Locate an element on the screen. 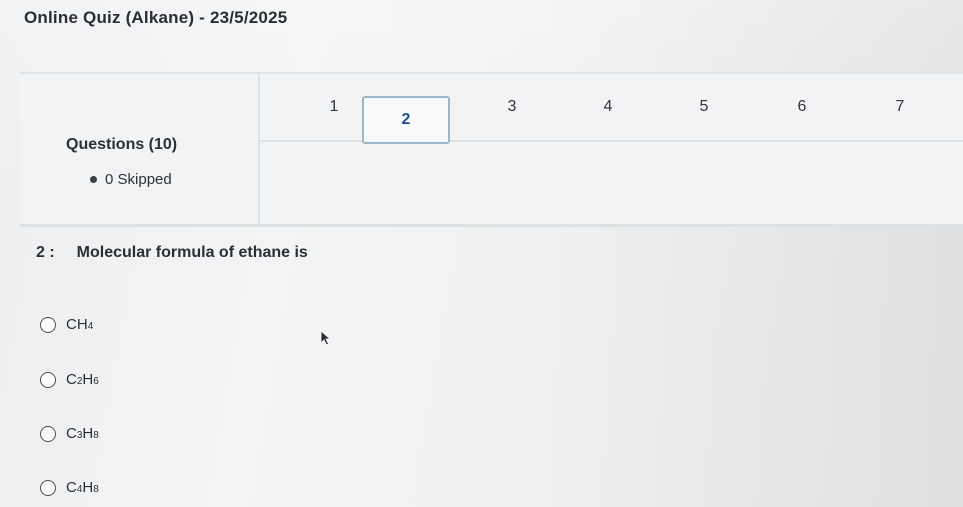 This screenshot has height=507, width=963. question-number-6: 6 is located at coordinates (802, 107).